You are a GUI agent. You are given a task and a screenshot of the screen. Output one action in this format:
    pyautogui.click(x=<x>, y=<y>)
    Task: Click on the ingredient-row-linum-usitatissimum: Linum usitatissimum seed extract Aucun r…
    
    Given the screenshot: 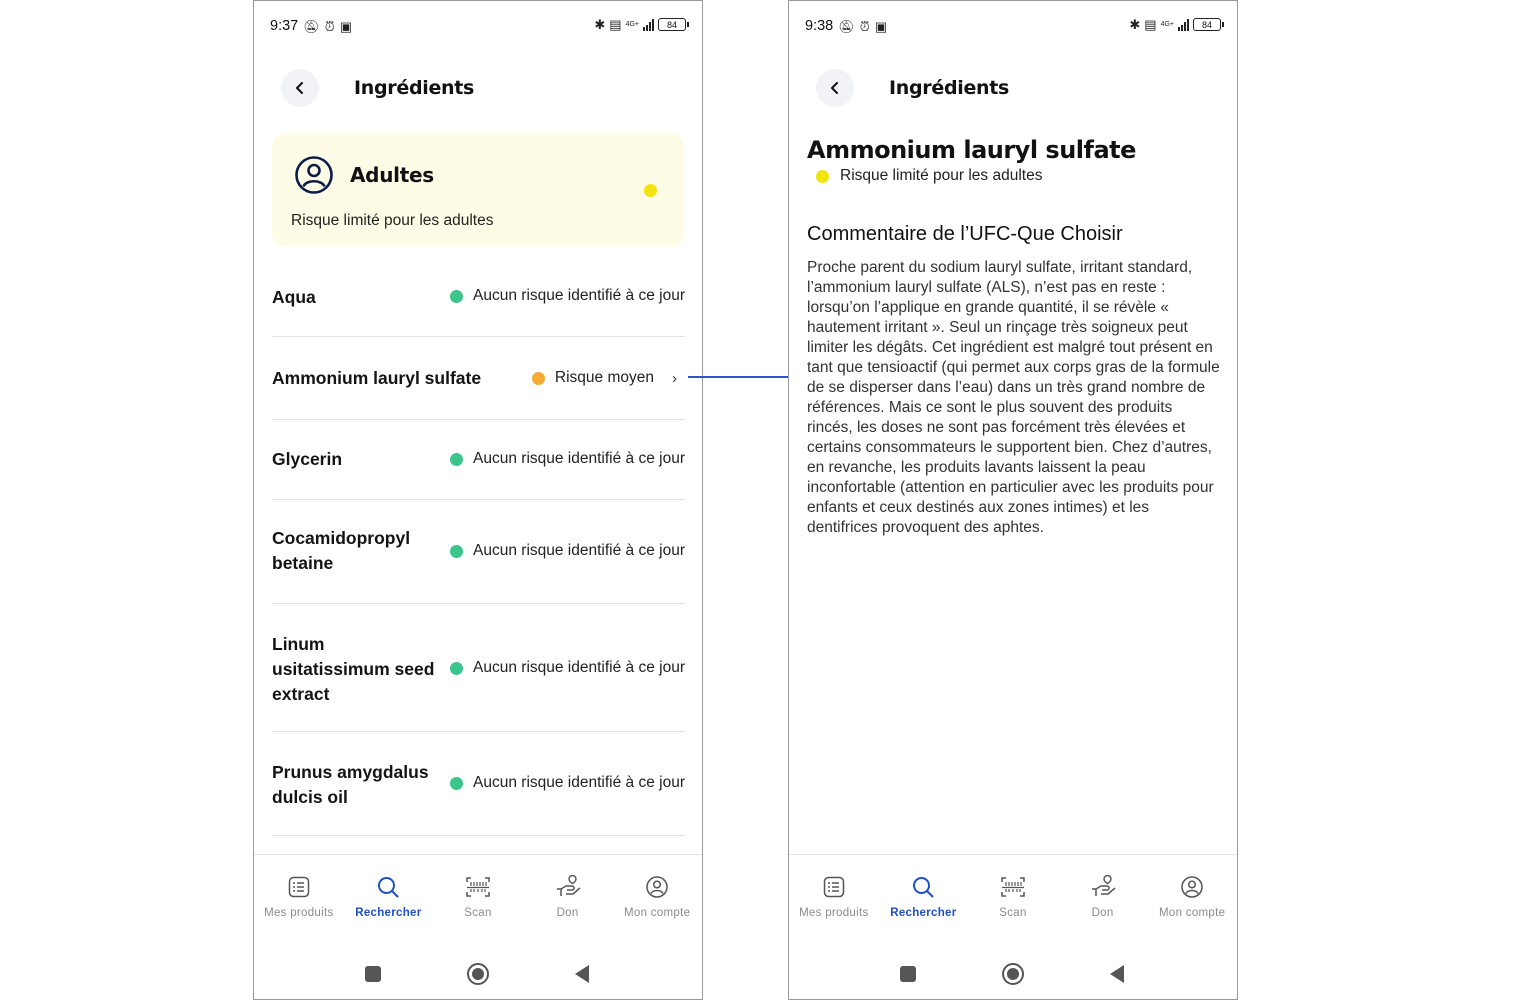 What is the action you would take?
    pyautogui.click(x=478, y=668)
    